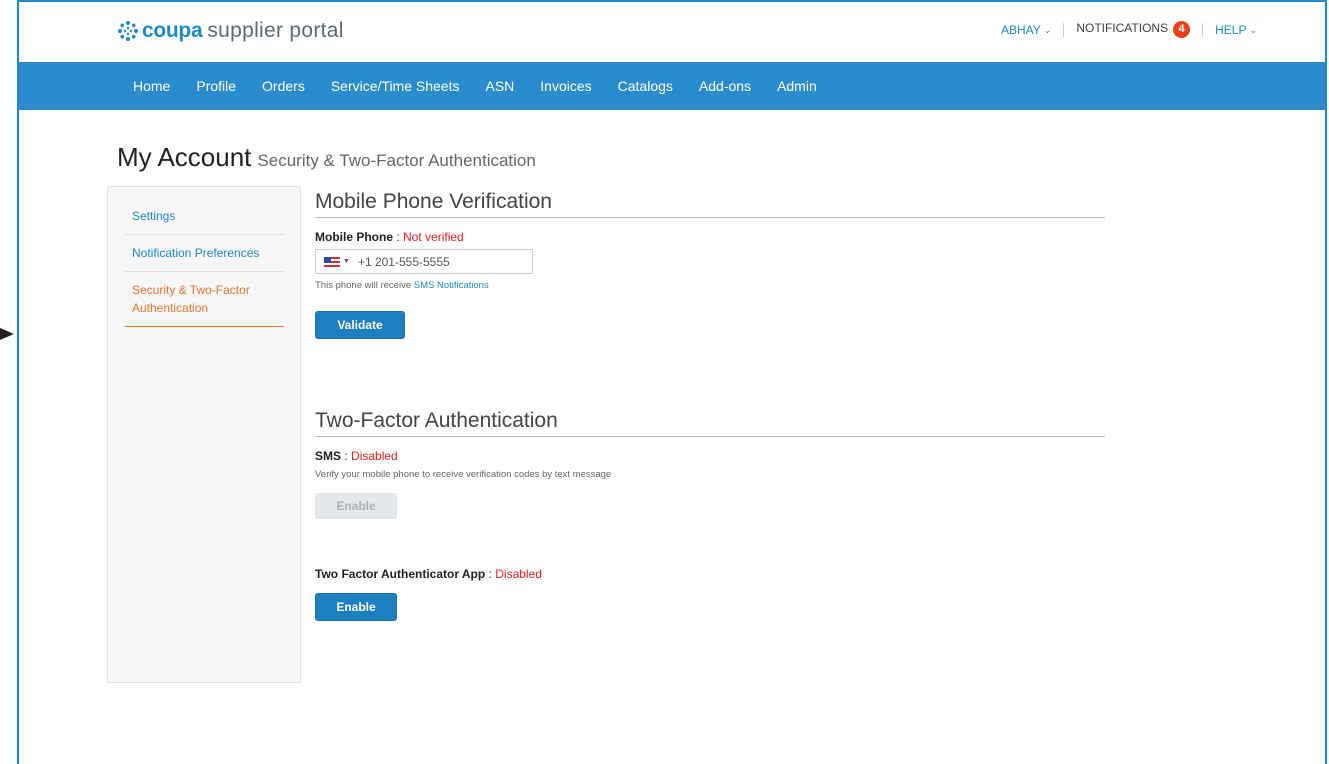 This screenshot has height=764, width=1329. I want to click on sms-notifications-link: SMS Notifications, so click(451, 285).